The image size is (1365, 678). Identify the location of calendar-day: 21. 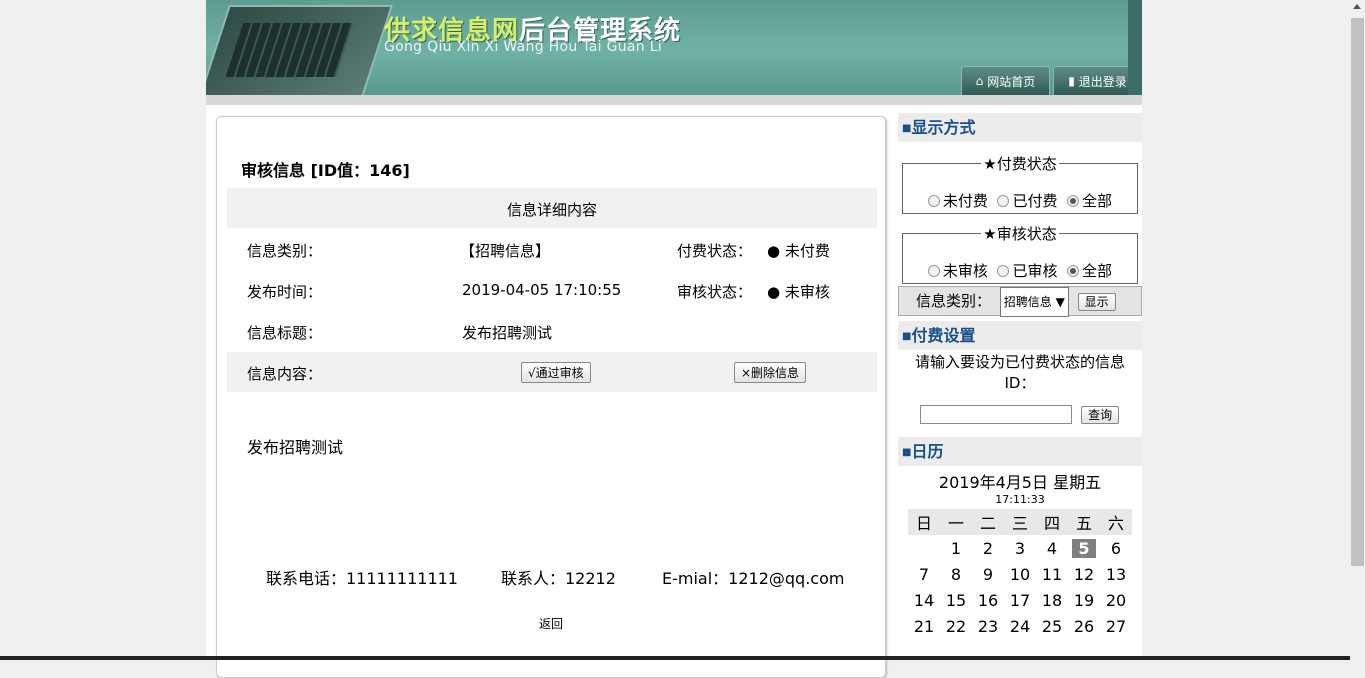
(924, 626).